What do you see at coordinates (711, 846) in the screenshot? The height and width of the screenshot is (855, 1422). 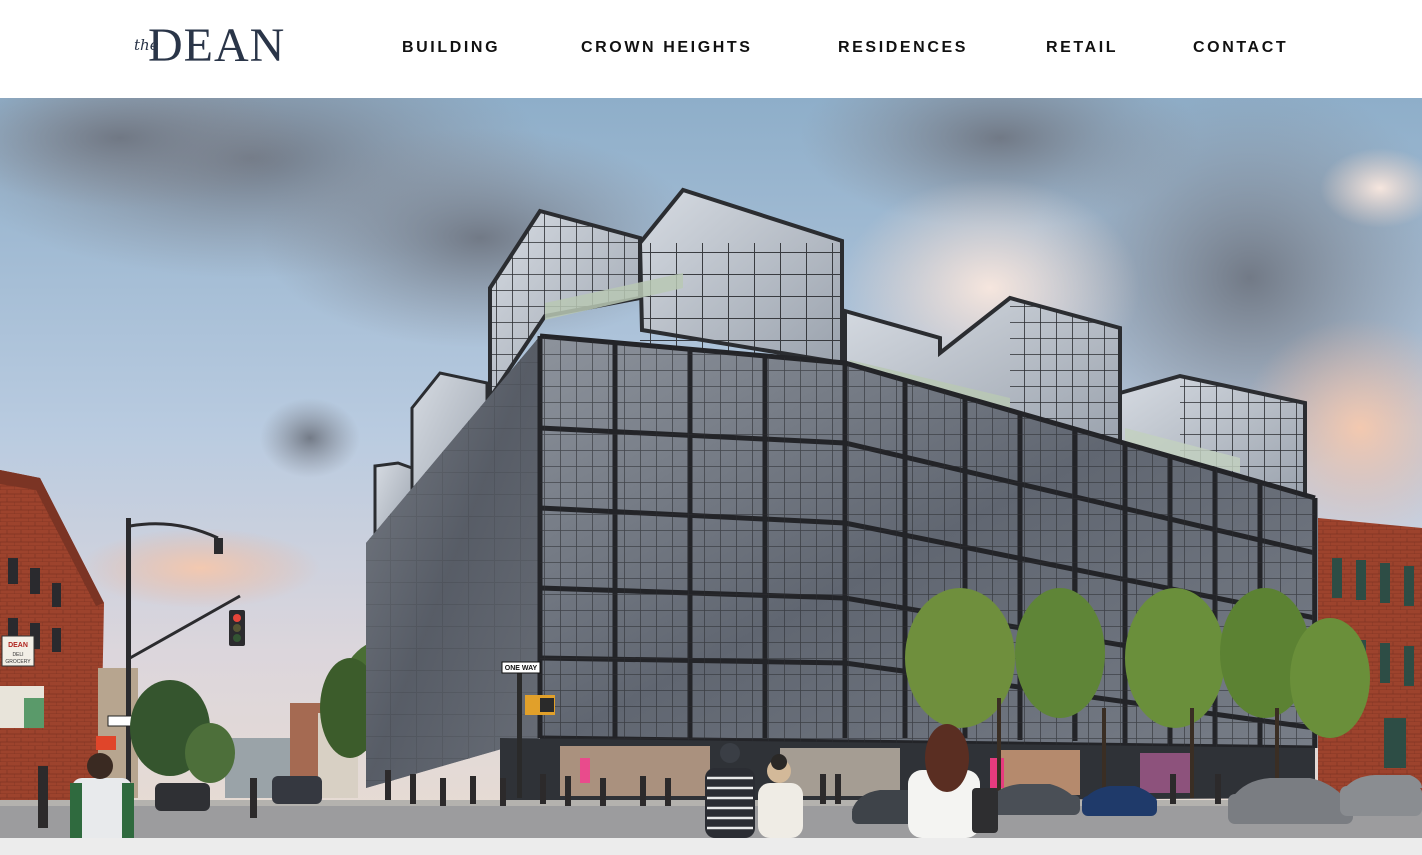 I see `footer-strip` at bounding box center [711, 846].